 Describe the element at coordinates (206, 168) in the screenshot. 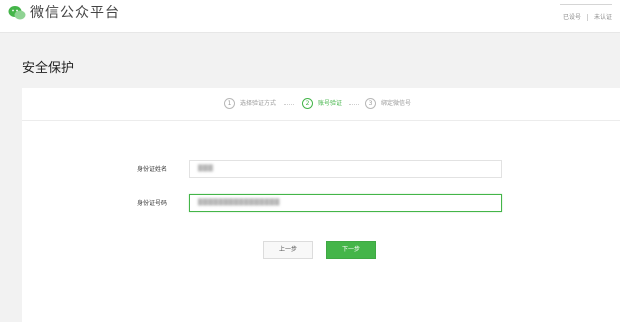

I see `id-name-value: ███` at that location.